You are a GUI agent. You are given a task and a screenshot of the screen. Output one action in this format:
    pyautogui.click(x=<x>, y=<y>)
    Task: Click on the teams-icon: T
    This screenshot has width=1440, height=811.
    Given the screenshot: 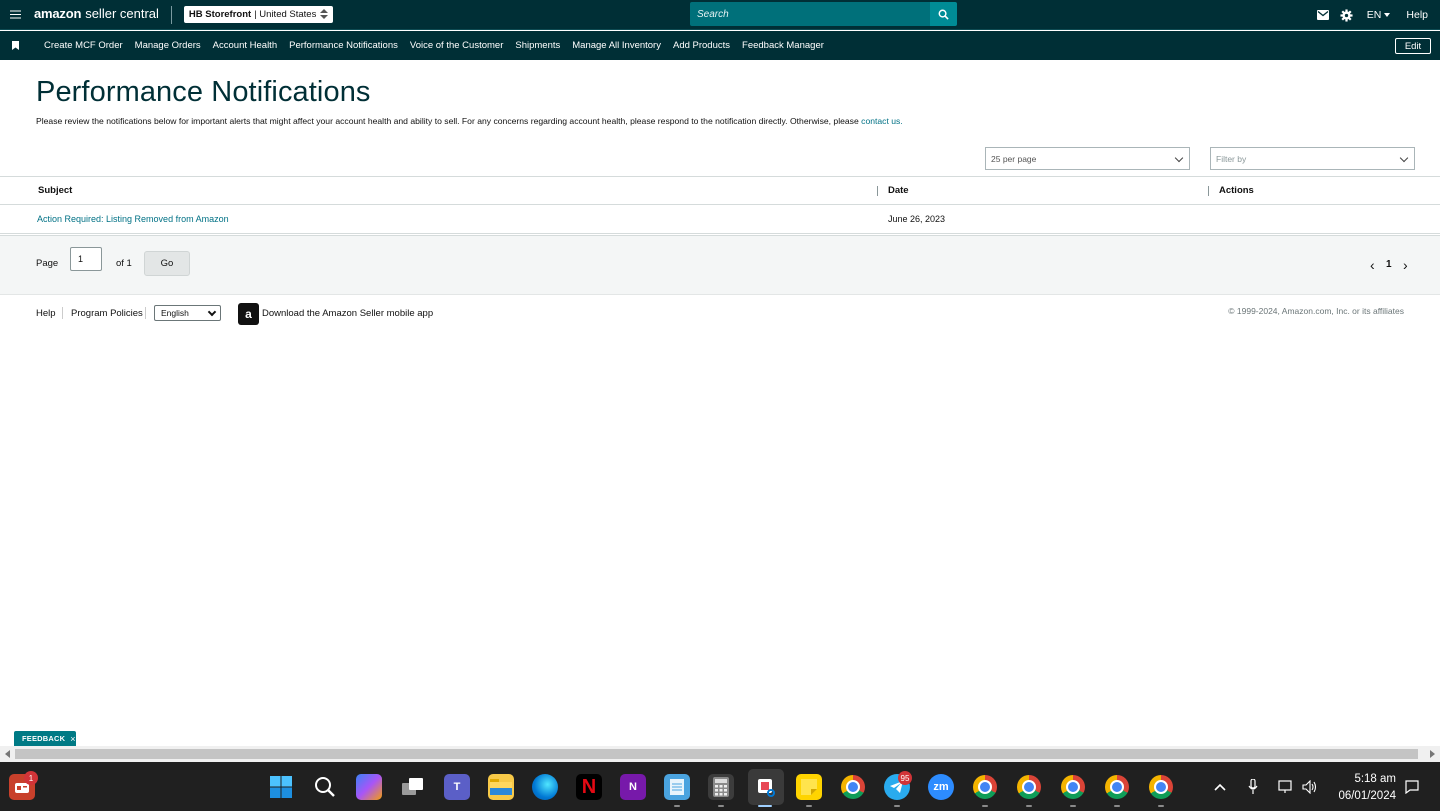 What is the action you would take?
    pyautogui.click(x=457, y=787)
    